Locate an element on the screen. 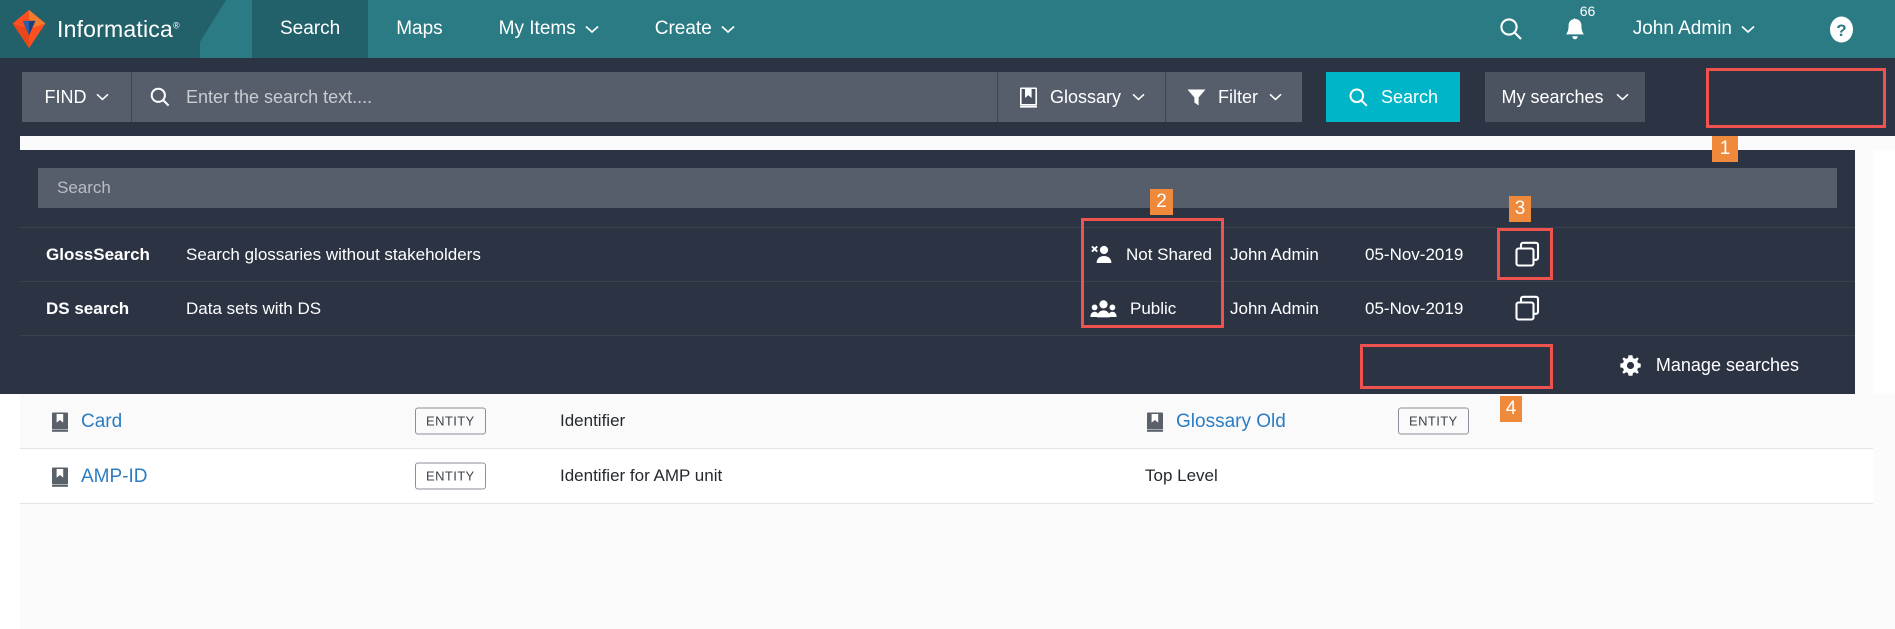 The width and height of the screenshot is (1895, 629). left-rail-filler is located at coordinates (10, 286).